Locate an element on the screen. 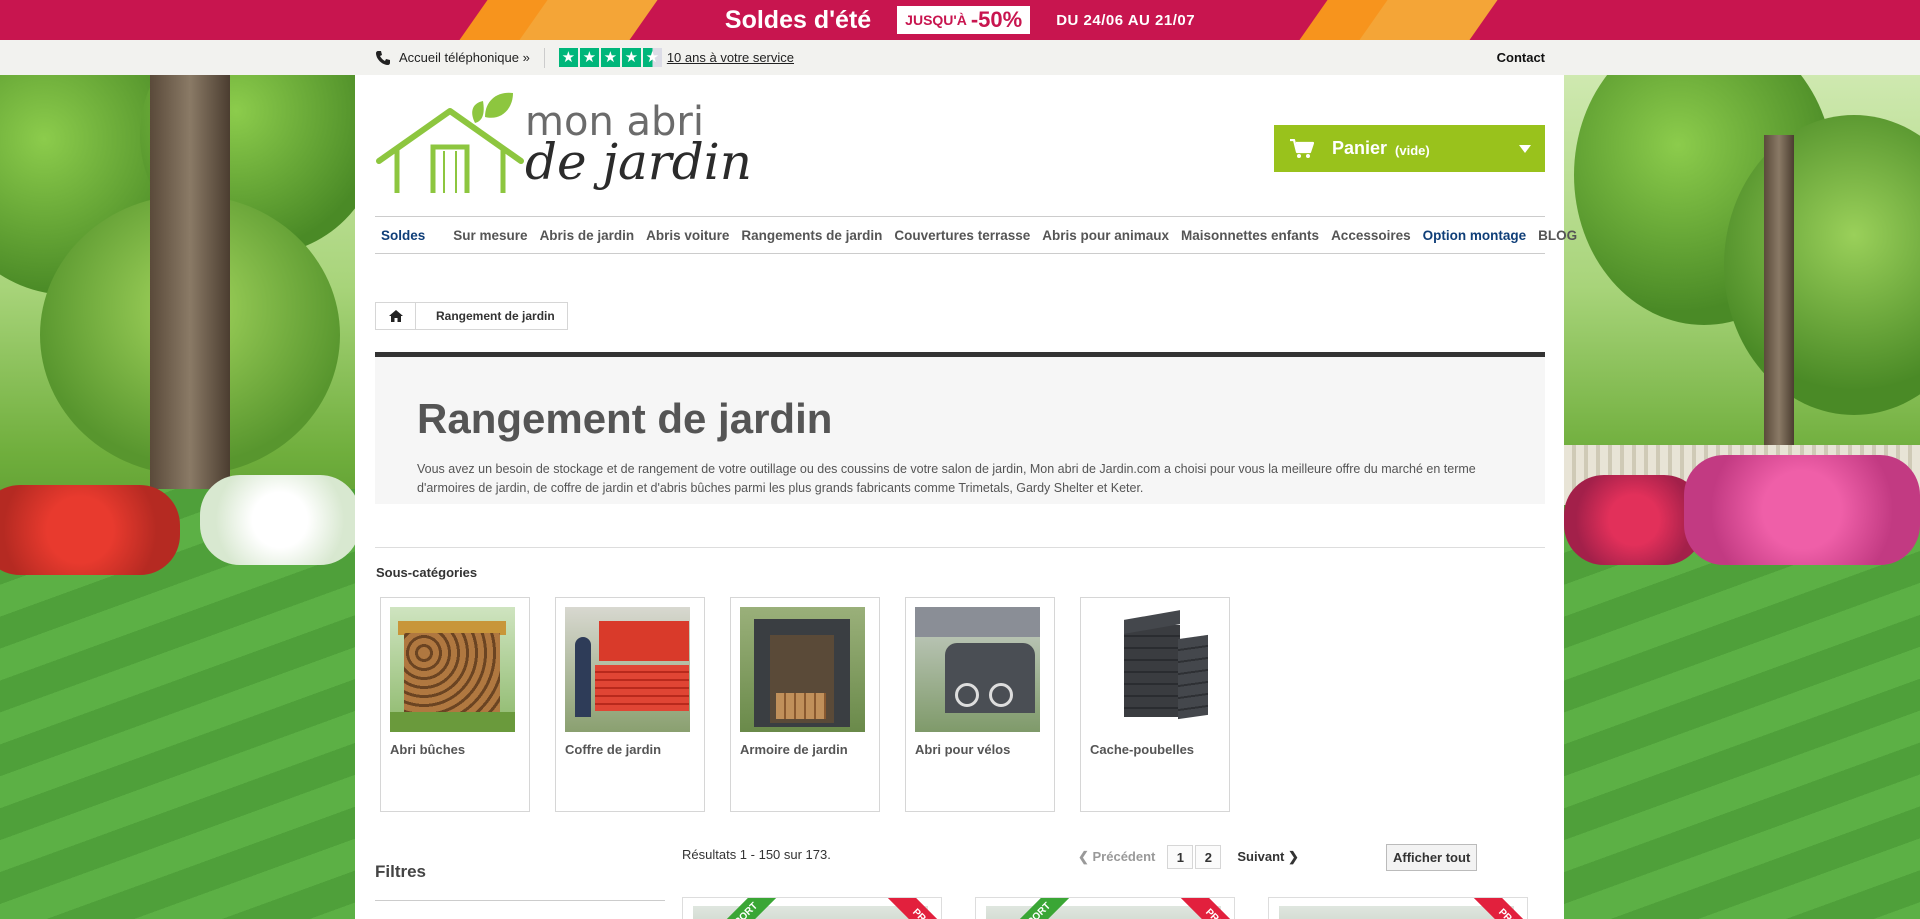 This screenshot has height=919, width=1920. trustpilot-rating: ★ ★ ★ ★ ★ is located at coordinates (610, 57).